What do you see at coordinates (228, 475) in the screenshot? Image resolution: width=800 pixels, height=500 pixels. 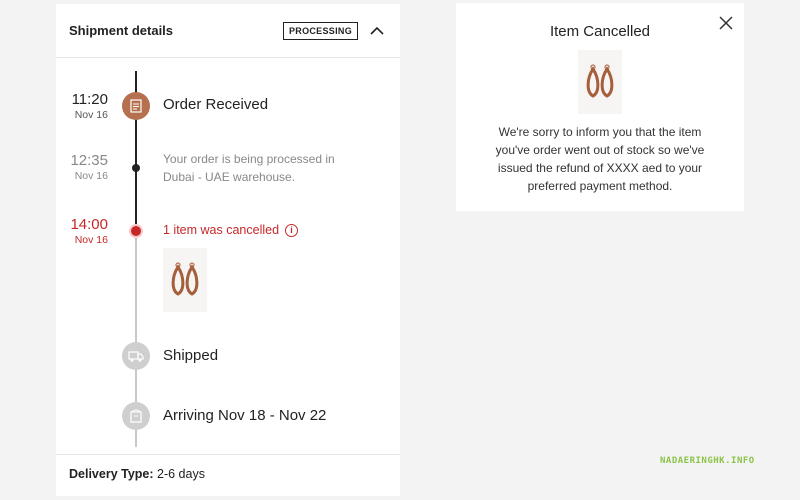 I see `delivery-type: Delivery Type: 2-6 days` at bounding box center [228, 475].